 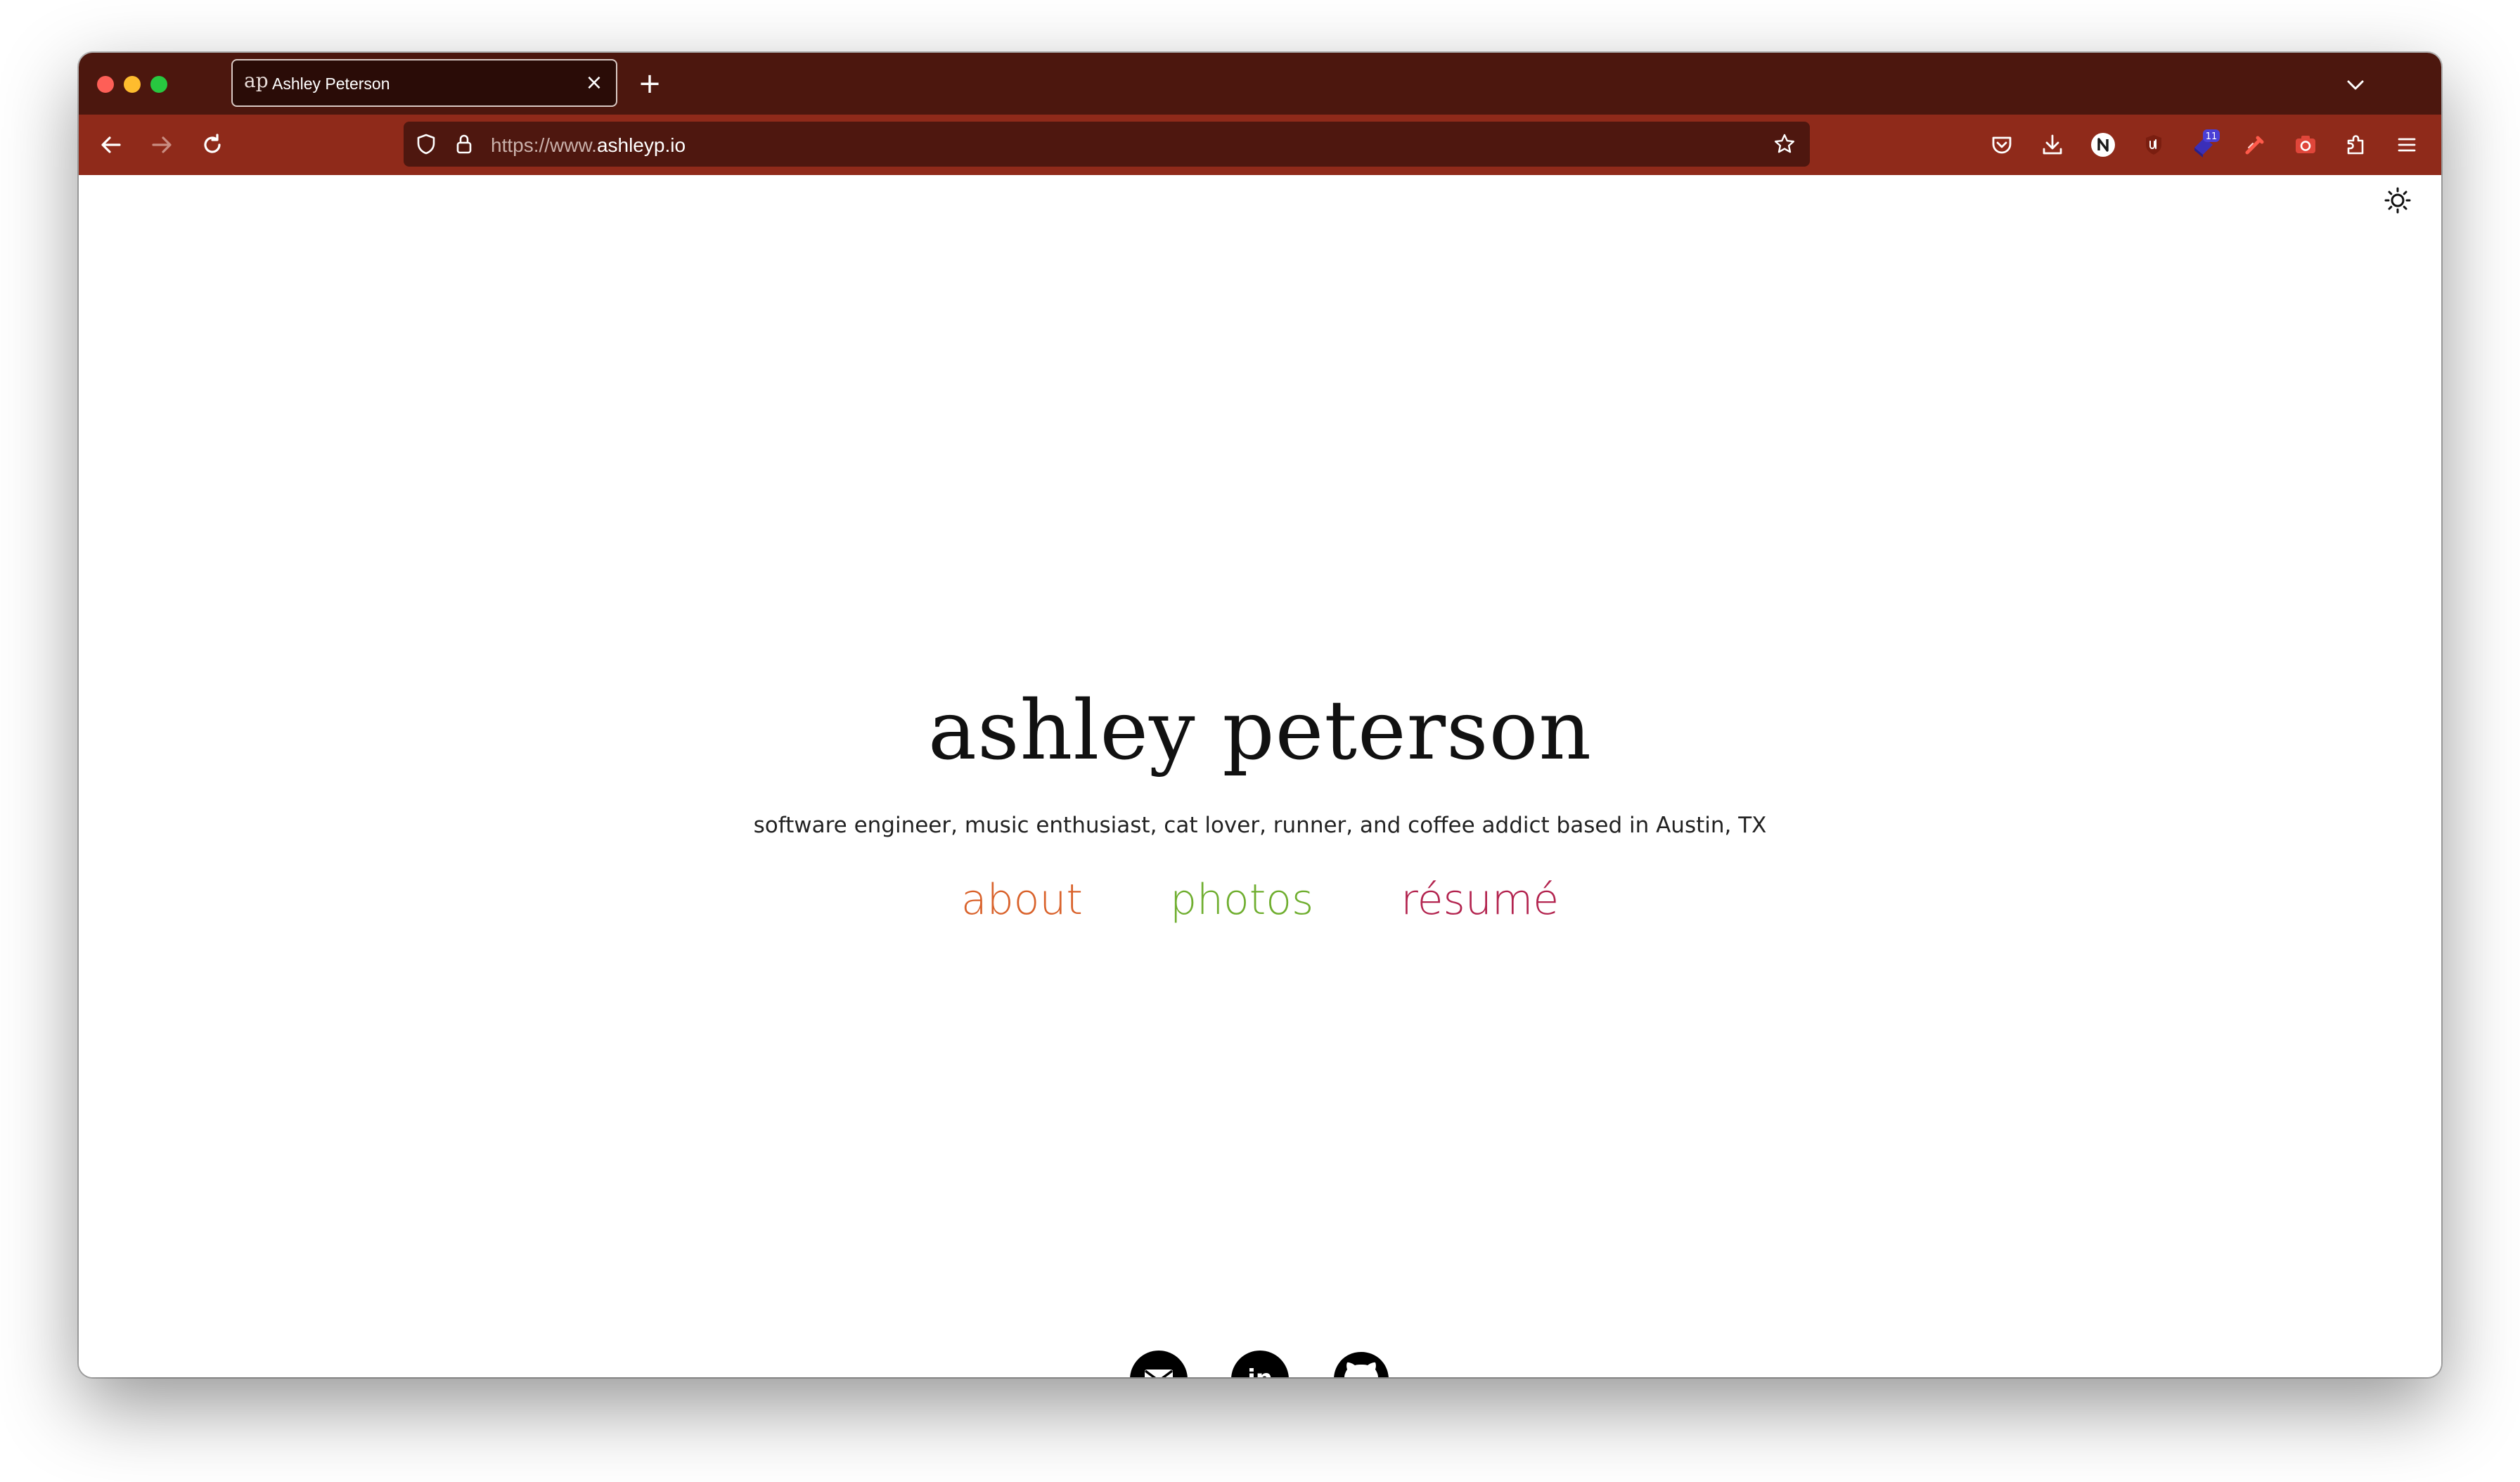 What do you see at coordinates (2254, 144) in the screenshot?
I see `color-picker-extension-icon` at bounding box center [2254, 144].